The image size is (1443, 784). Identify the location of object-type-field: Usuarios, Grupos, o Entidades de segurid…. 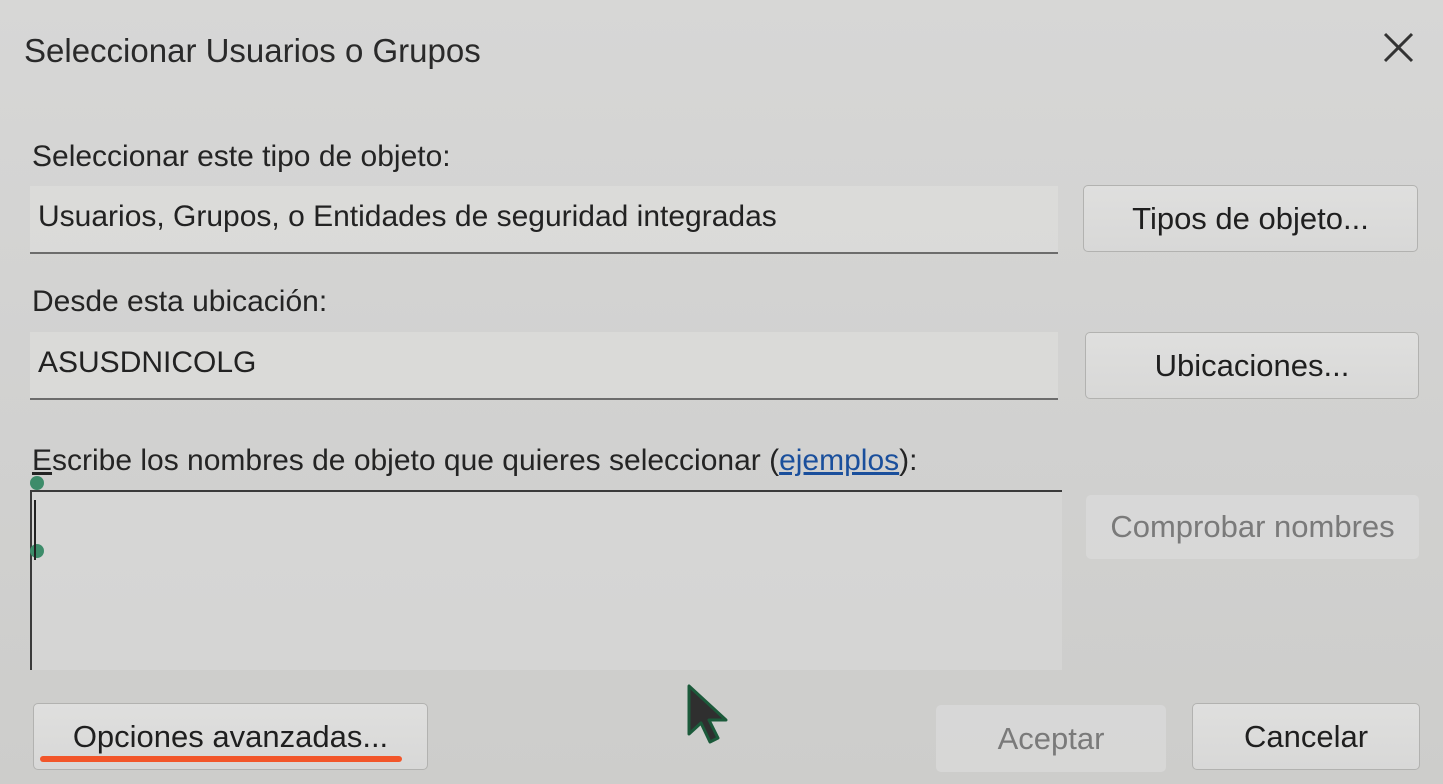
(544, 220).